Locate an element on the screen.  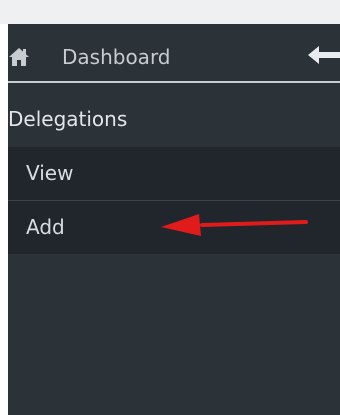
sidebar-item-label: View is located at coordinates (50, 173).